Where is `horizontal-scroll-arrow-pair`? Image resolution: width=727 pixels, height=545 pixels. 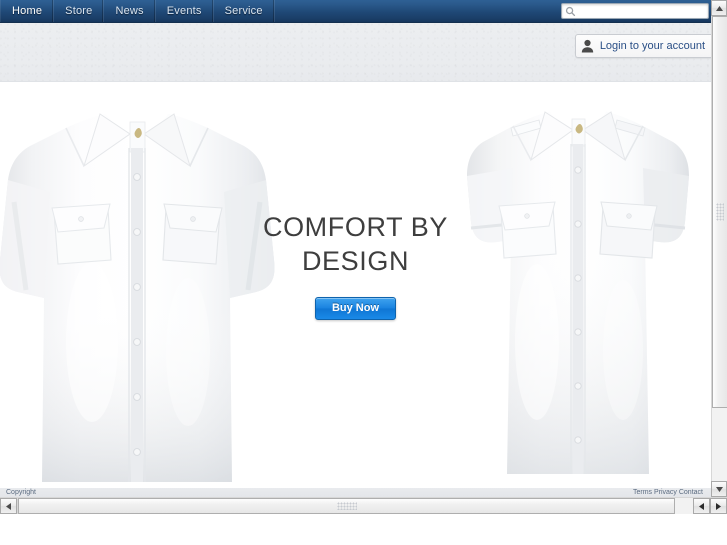
horizontal-scroll-arrow-pair is located at coordinates (710, 506).